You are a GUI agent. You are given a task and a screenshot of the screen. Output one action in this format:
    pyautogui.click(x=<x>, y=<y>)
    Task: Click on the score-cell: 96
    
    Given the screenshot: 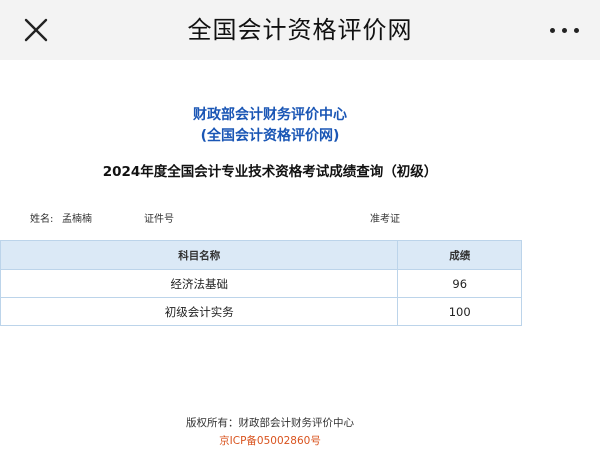 What is the action you would take?
    pyautogui.click(x=459, y=283)
    